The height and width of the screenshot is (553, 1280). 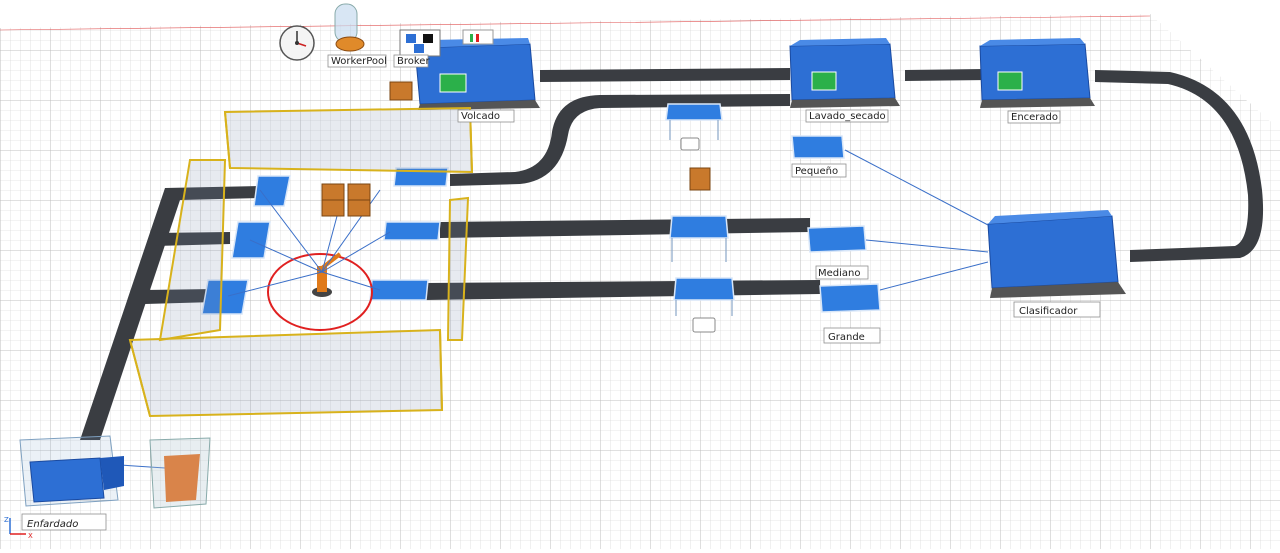 What do you see at coordinates (1056, 254) in the screenshot?
I see `machine-clasificador` at bounding box center [1056, 254].